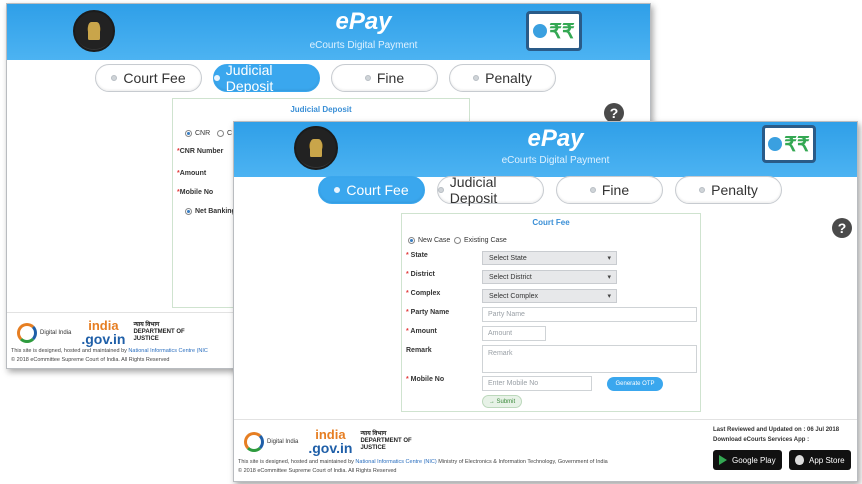  Describe the element at coordinates (537, 383) in the screenshot. I see `mobile-input: Enter Mobile No` at that location.